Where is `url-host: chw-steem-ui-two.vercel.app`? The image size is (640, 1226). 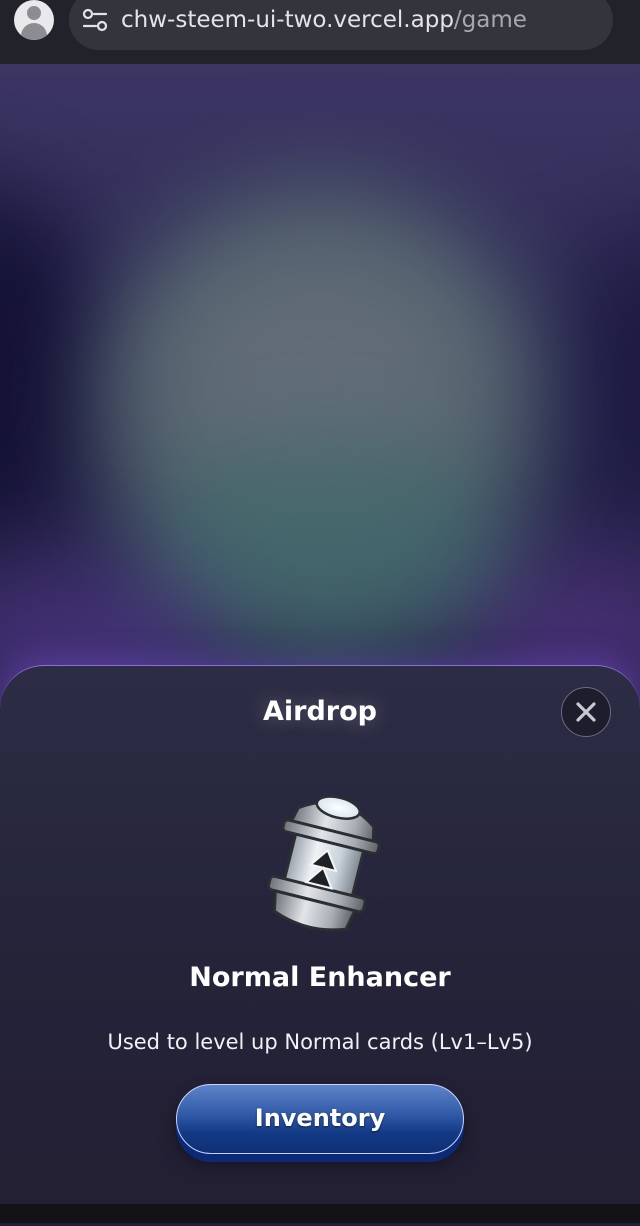
url-host: chw-steem-ui-two.vercel.app is located at coordinates (287, 20).